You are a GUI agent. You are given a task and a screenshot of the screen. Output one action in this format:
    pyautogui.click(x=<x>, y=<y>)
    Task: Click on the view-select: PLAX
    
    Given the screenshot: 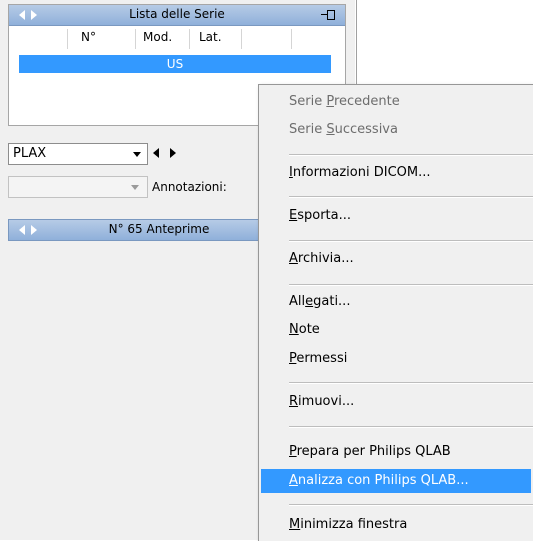 What is the action you would take?
    pyautogui.click(x=78, y=154)
    